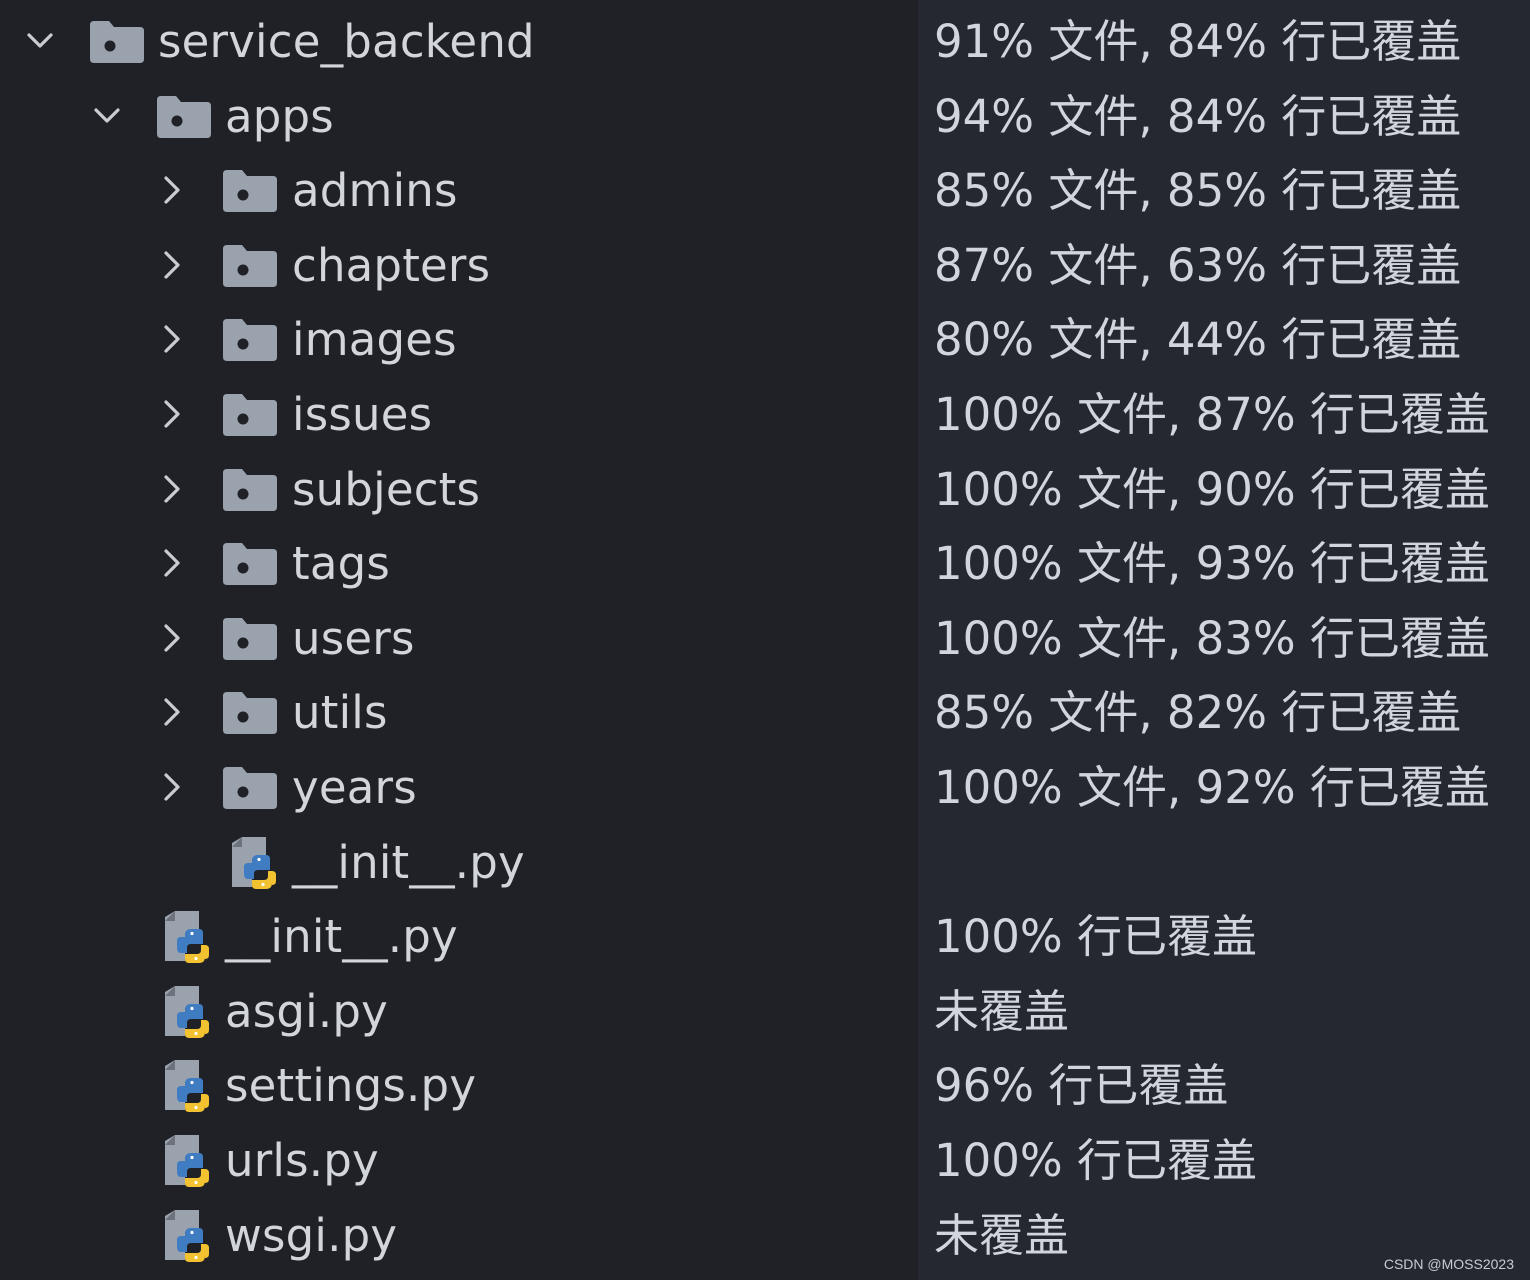 The height and width of the screenshot is (1280, 1530). I want to click on coverage-value: 100% 文件, 83% 行已覆盖, so click(1212, 638).